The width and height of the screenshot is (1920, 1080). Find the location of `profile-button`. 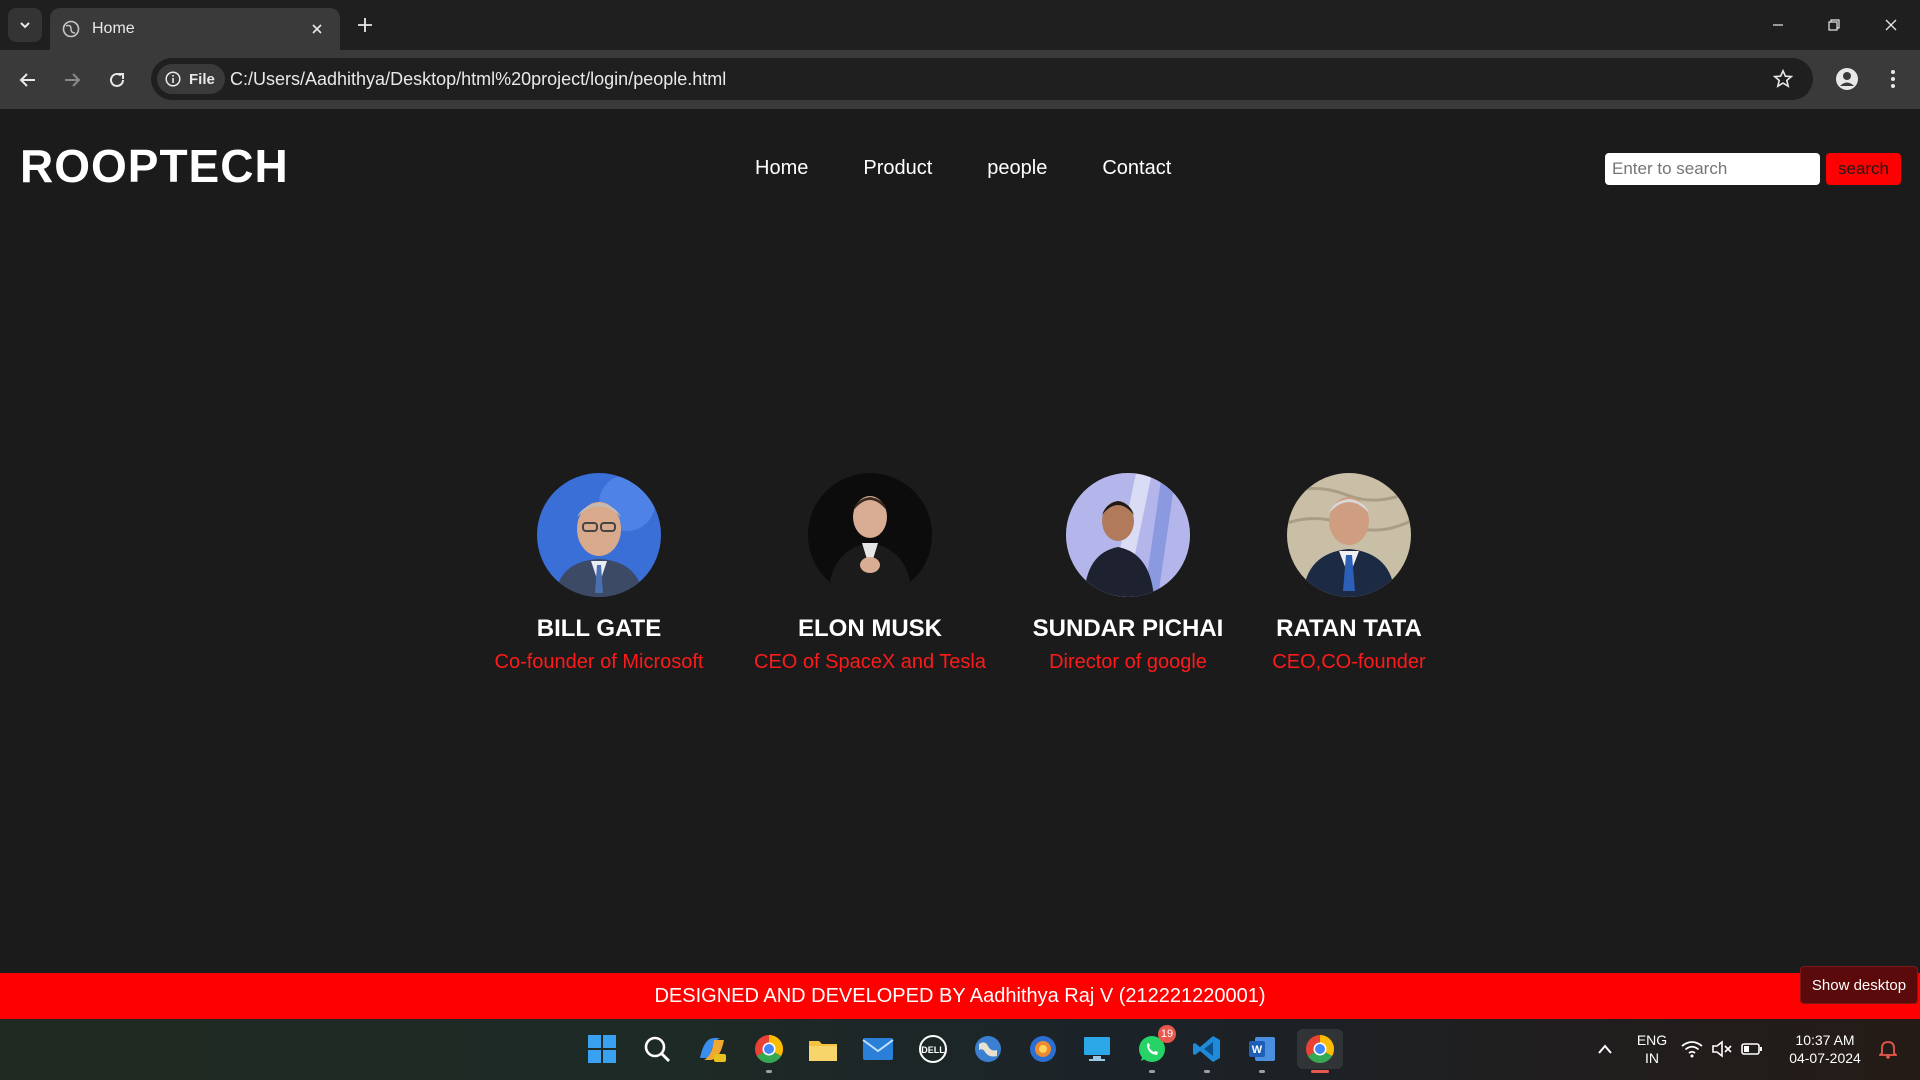

profile-button is located at coordinates (1847, 79).